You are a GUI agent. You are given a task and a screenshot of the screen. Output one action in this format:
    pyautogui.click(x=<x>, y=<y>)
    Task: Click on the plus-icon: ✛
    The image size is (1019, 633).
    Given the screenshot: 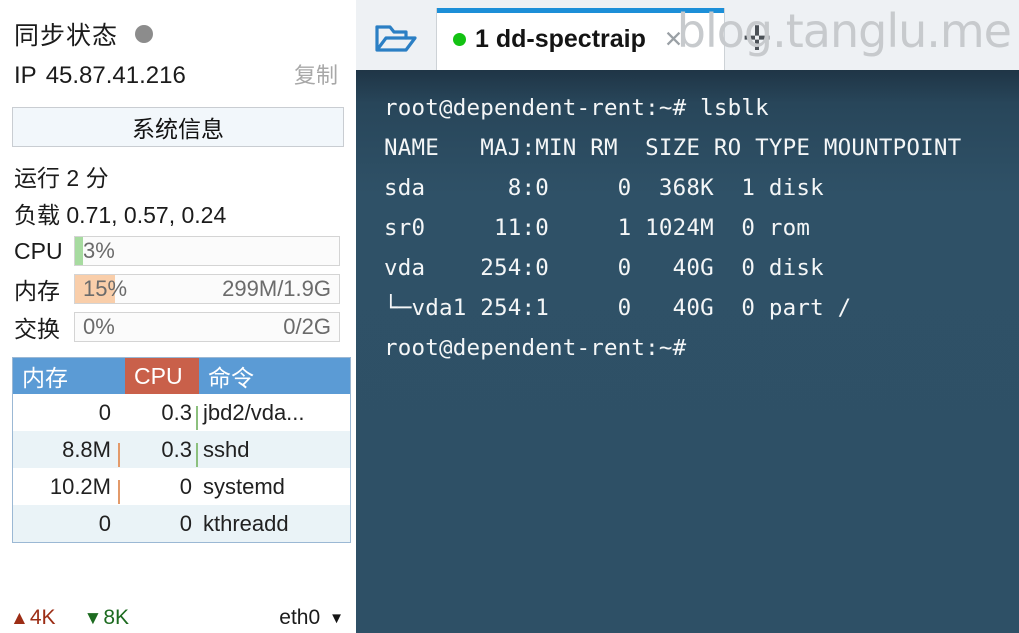 What is the action you would take?
    pyautogui.click(x=757, y=39)
    